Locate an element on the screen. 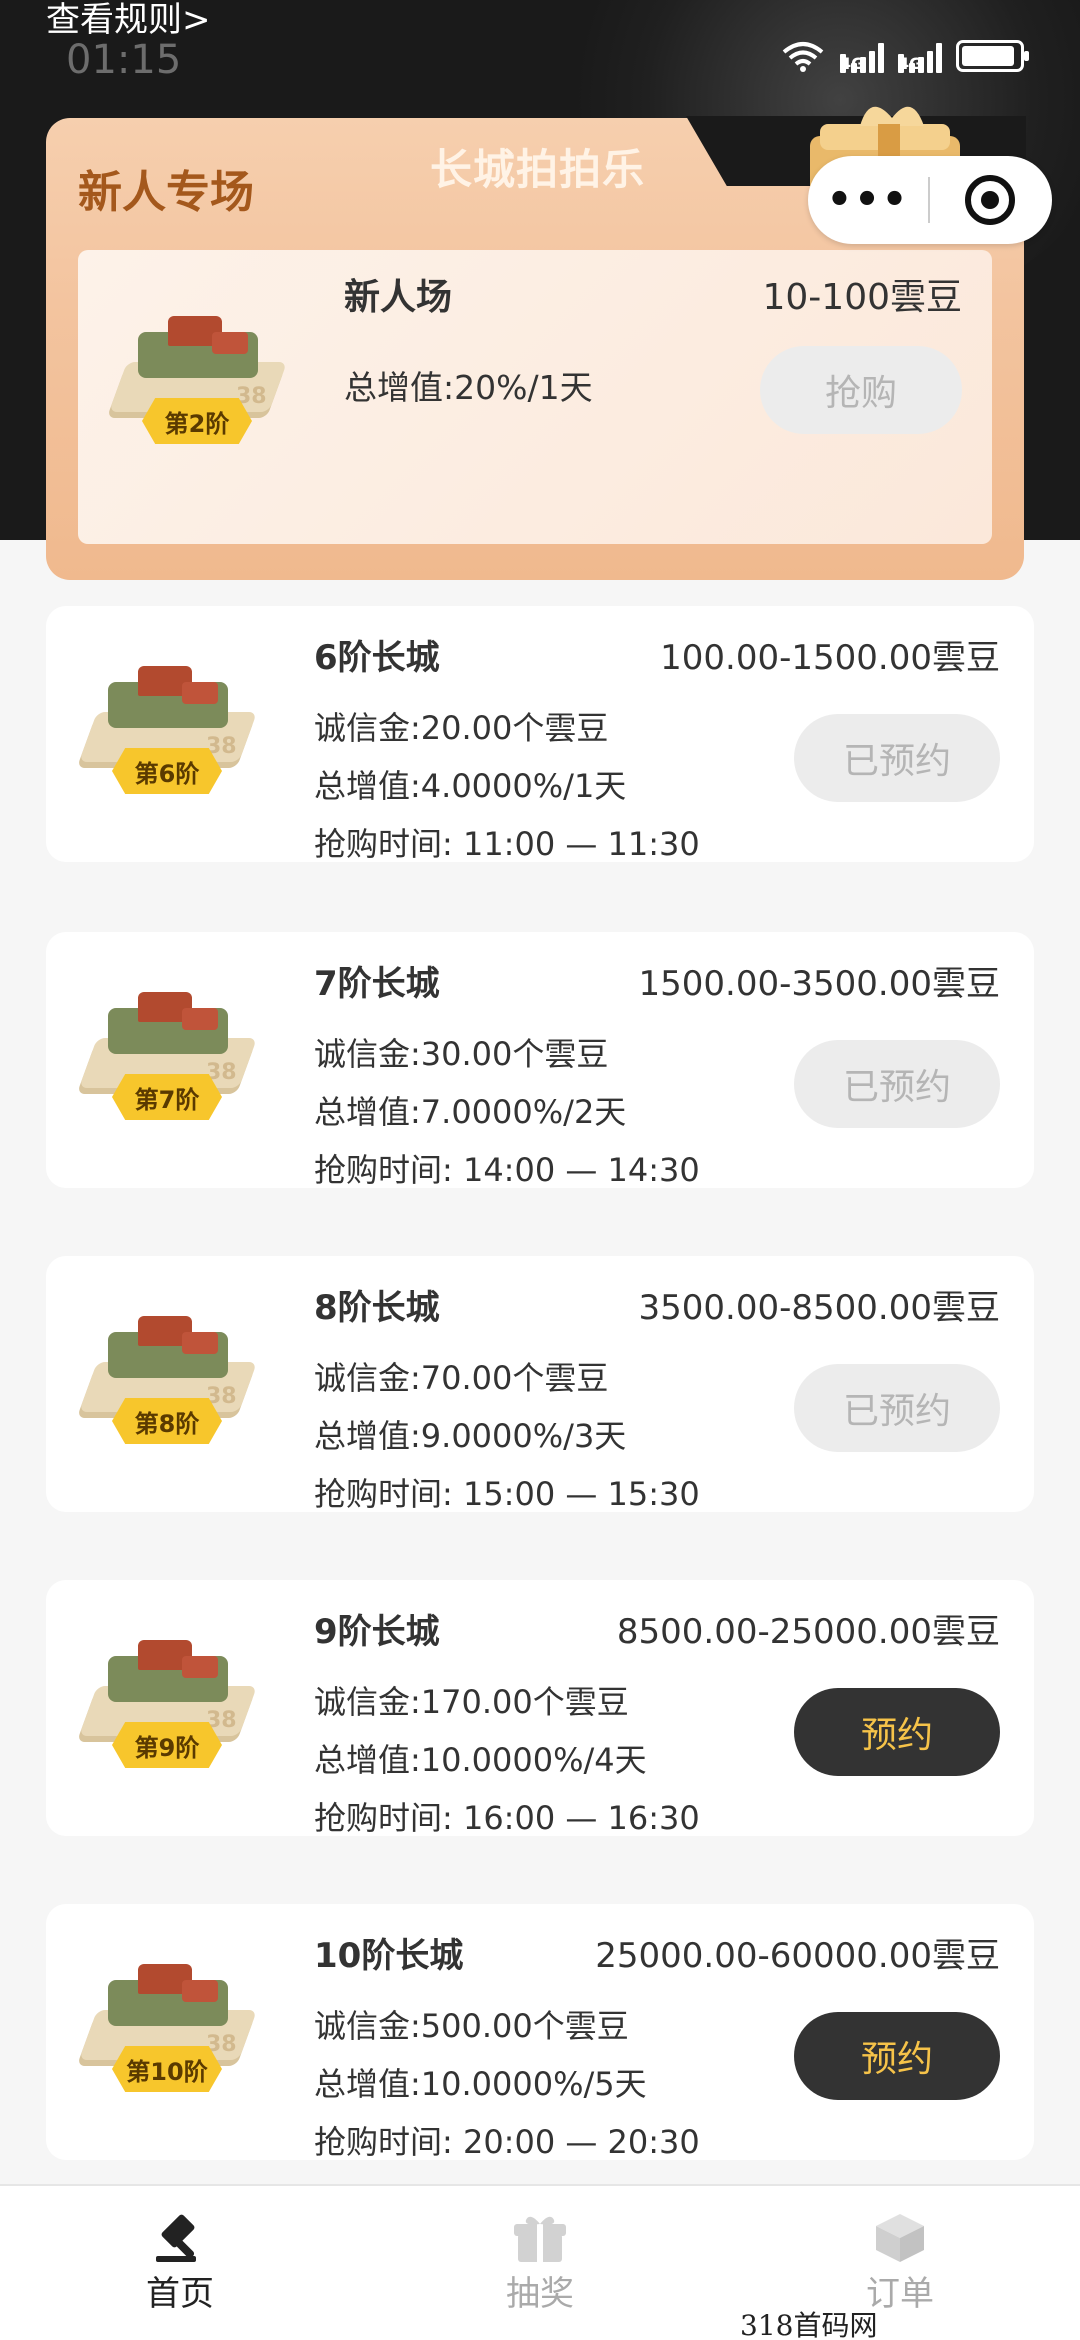  product-deposit: 诚信金:500.00个雲豆 is located at coordinates (471, 2026).